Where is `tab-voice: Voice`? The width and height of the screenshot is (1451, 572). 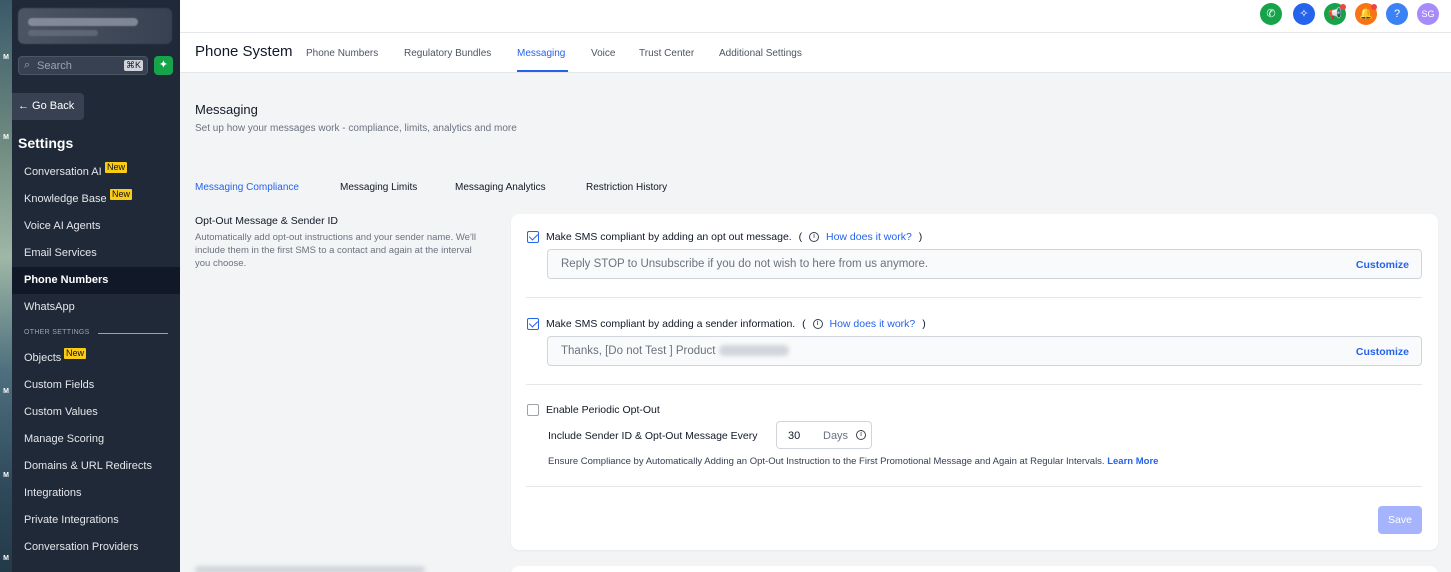
tab-voice: Voice is located at coordinates (603, 53).